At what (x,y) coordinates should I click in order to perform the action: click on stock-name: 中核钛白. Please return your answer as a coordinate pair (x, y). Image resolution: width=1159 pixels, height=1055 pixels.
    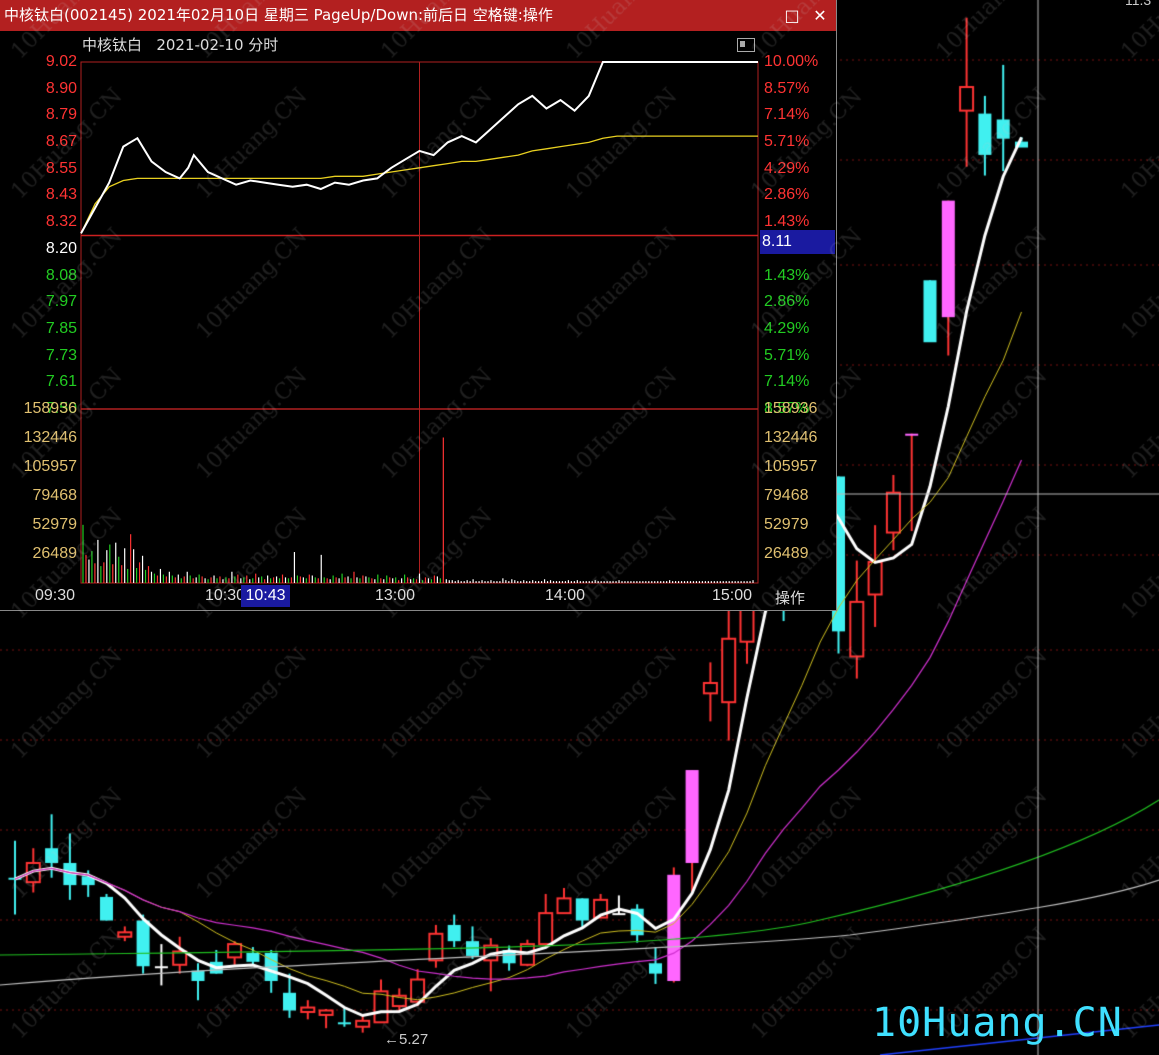
    Looking at the image, I should click on (112, 45).